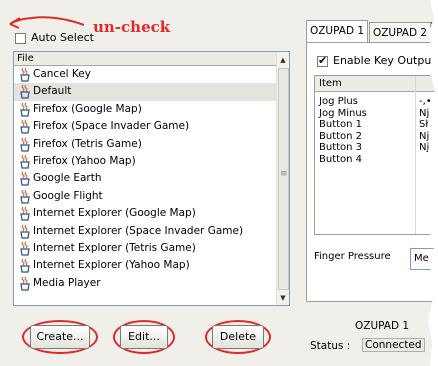  What do you see at coordinates (145, 161) in the screenshot?
I see `file-list-item: Firefox (Yahoo Map)` at bounding box center [145, 161].